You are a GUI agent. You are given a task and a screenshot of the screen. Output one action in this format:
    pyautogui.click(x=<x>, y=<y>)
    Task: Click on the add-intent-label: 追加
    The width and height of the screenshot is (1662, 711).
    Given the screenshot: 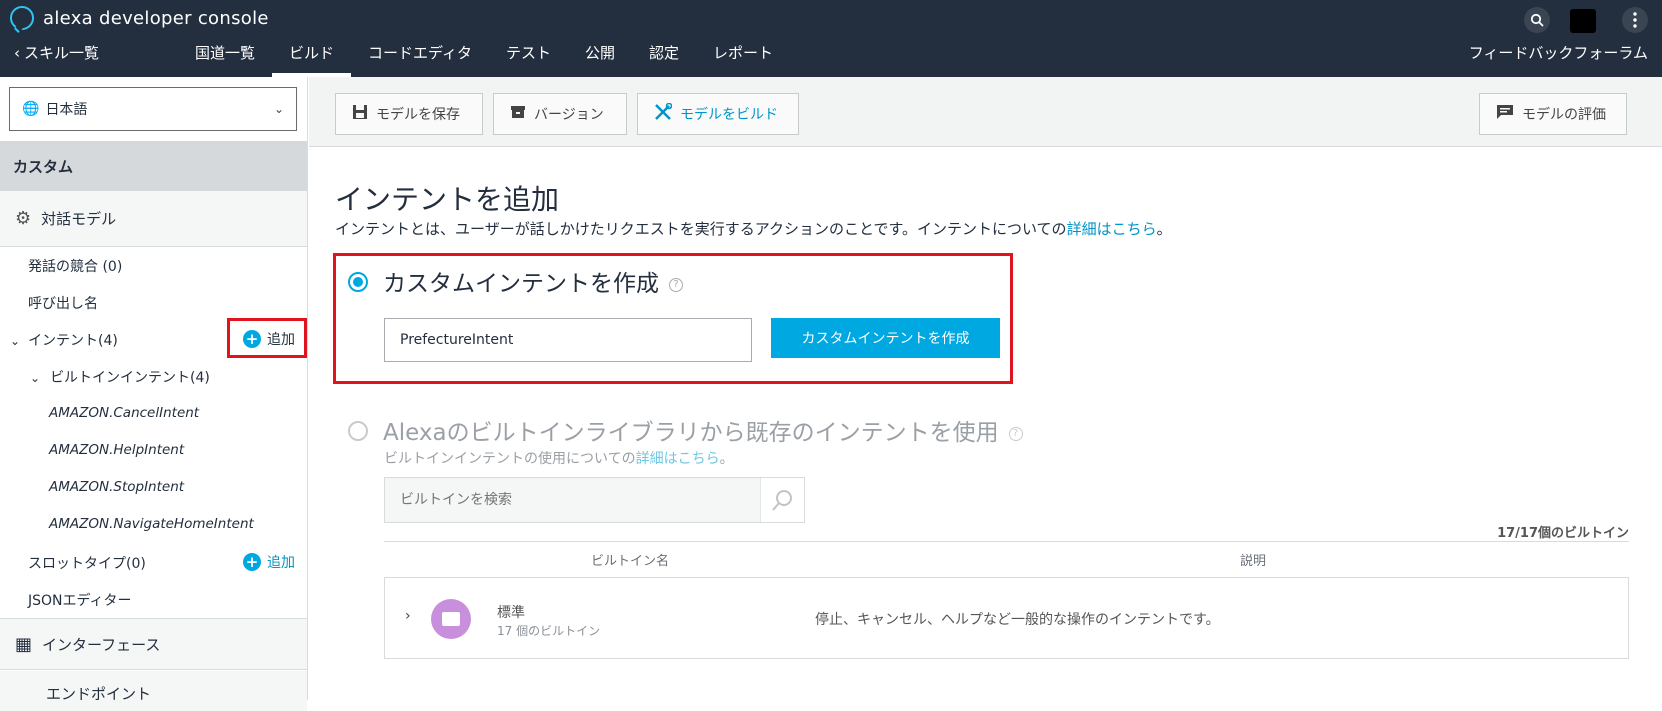 What is the action you would take?
    pyautogui.click(x=281, y=340)
    